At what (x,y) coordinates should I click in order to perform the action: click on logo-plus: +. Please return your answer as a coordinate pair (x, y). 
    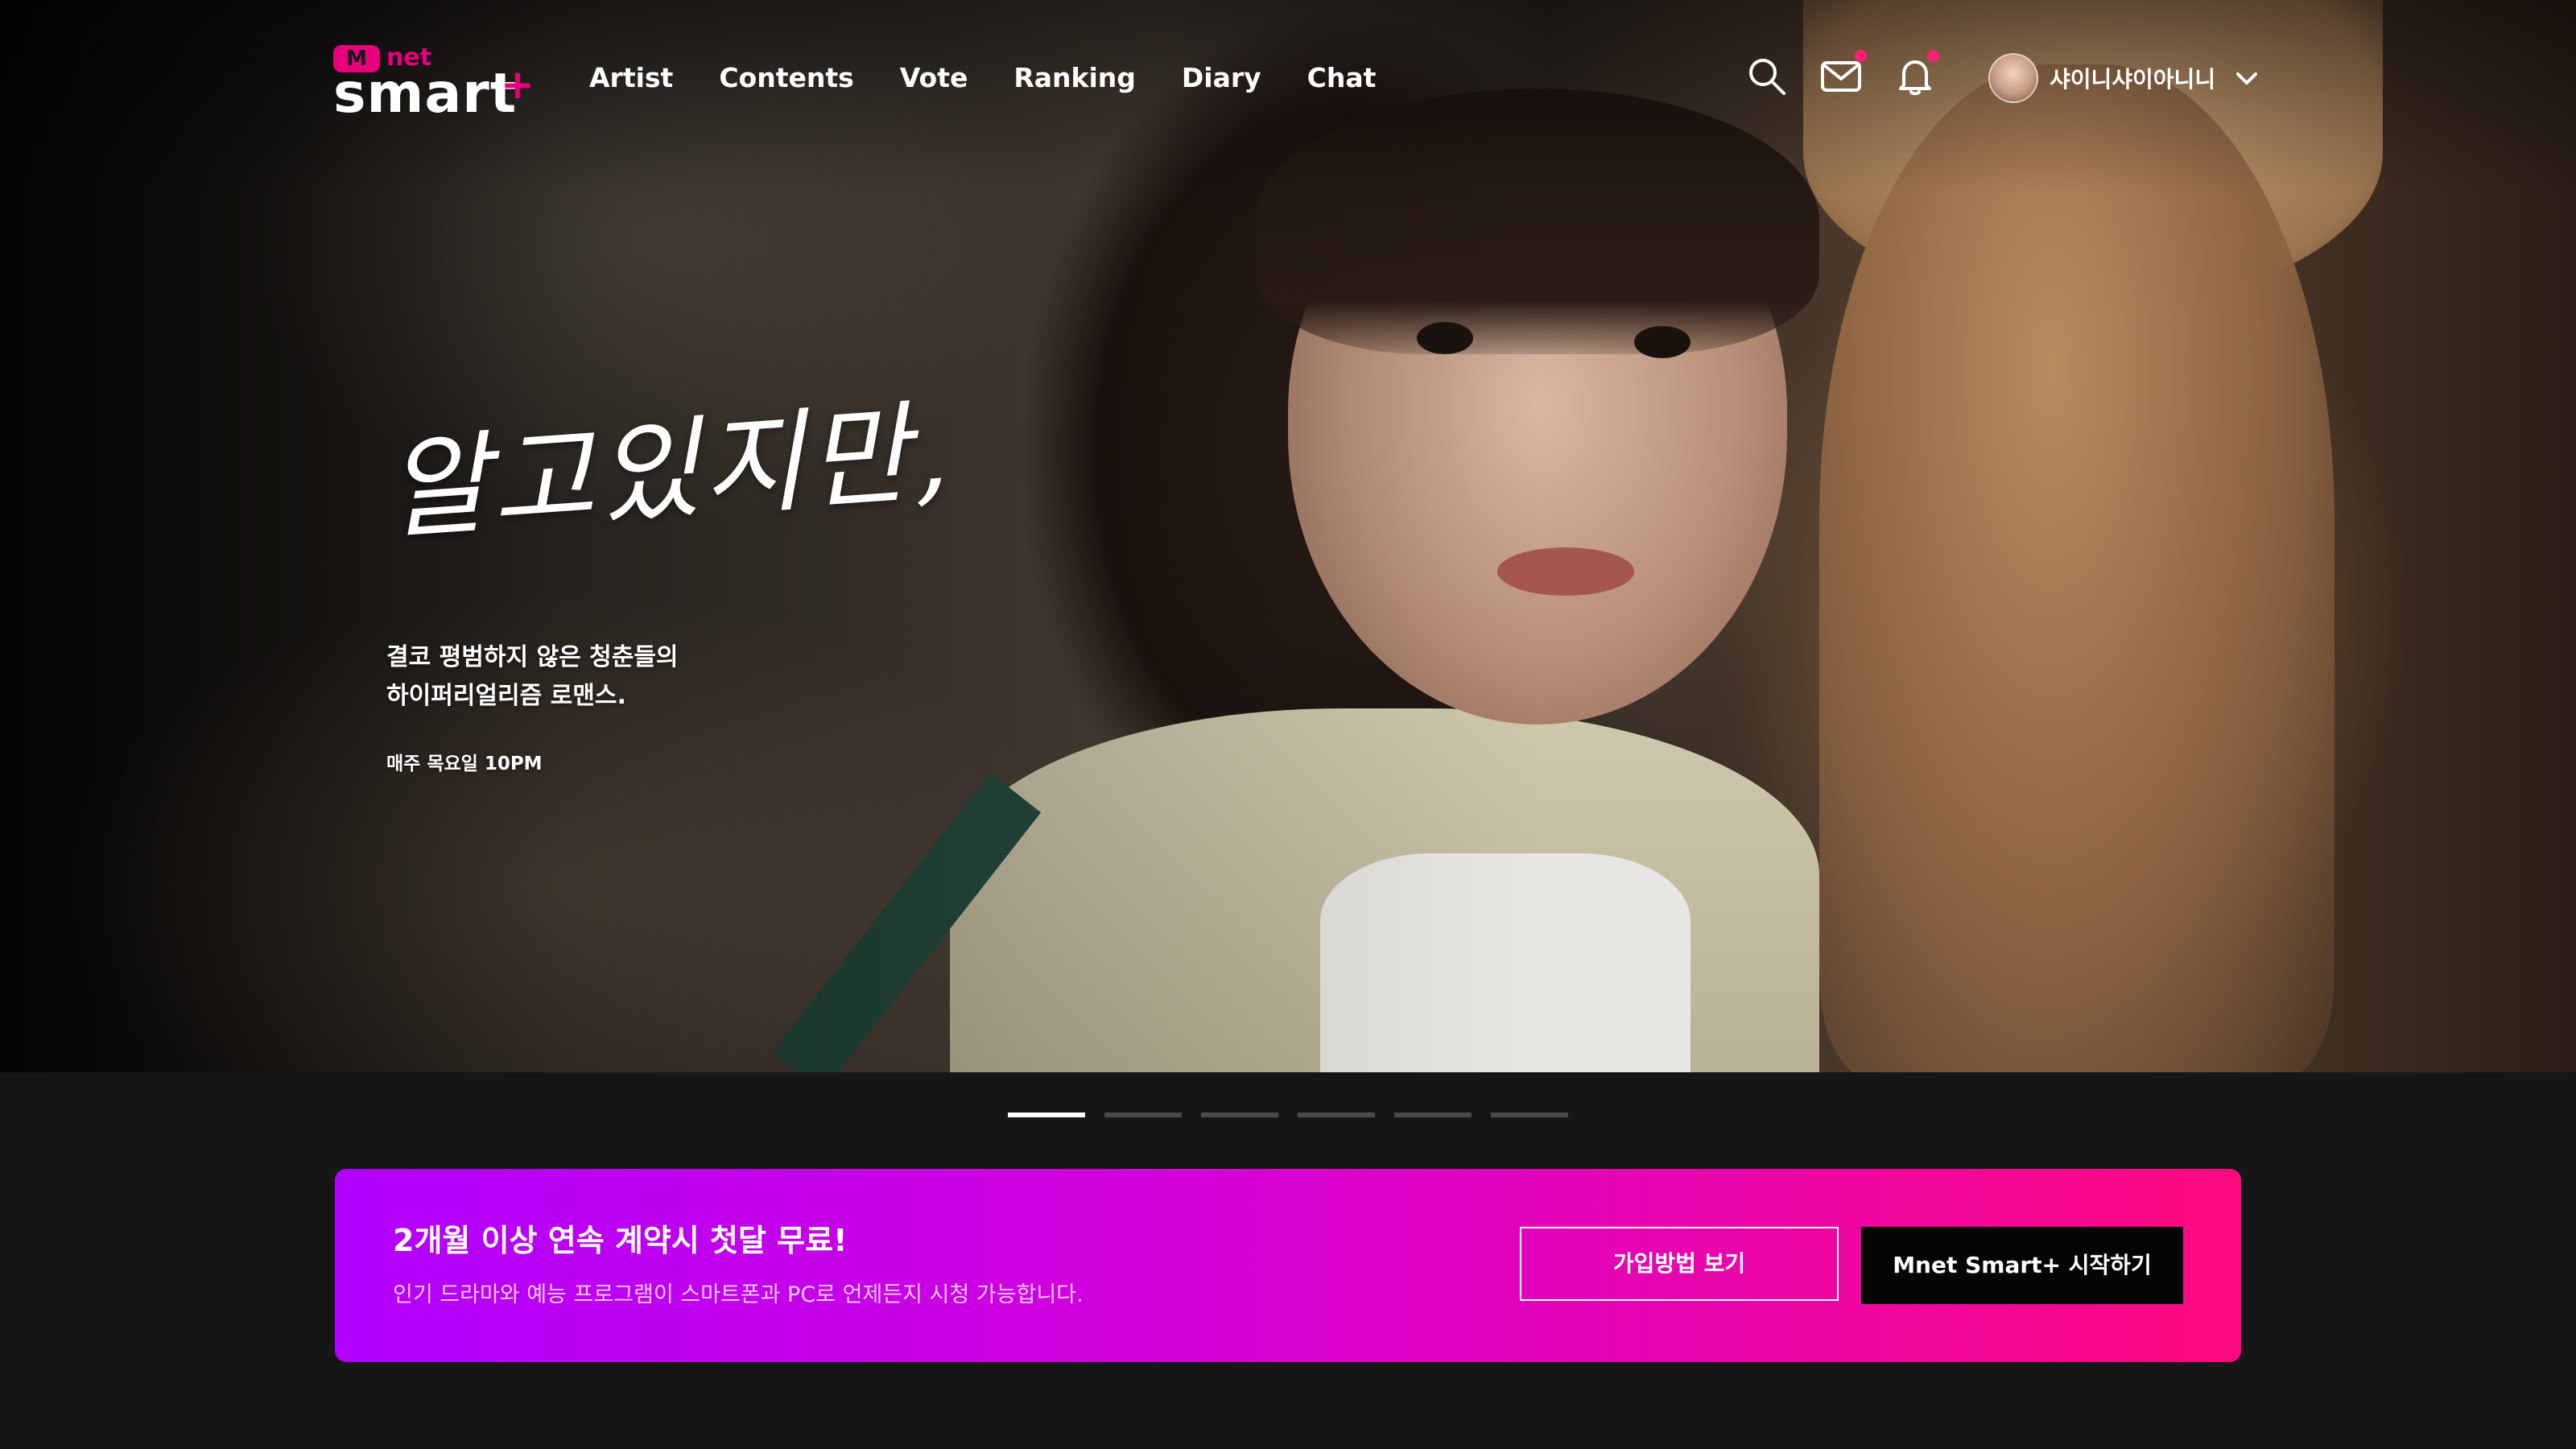
    Looking at the image, I should click on (518, 84).